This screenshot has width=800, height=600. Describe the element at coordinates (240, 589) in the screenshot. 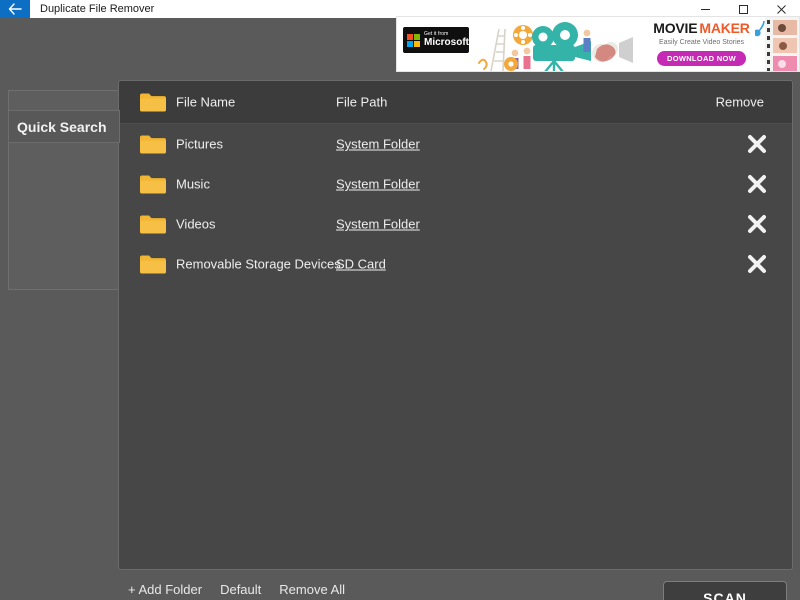

I see `default-button: Default` at that location.